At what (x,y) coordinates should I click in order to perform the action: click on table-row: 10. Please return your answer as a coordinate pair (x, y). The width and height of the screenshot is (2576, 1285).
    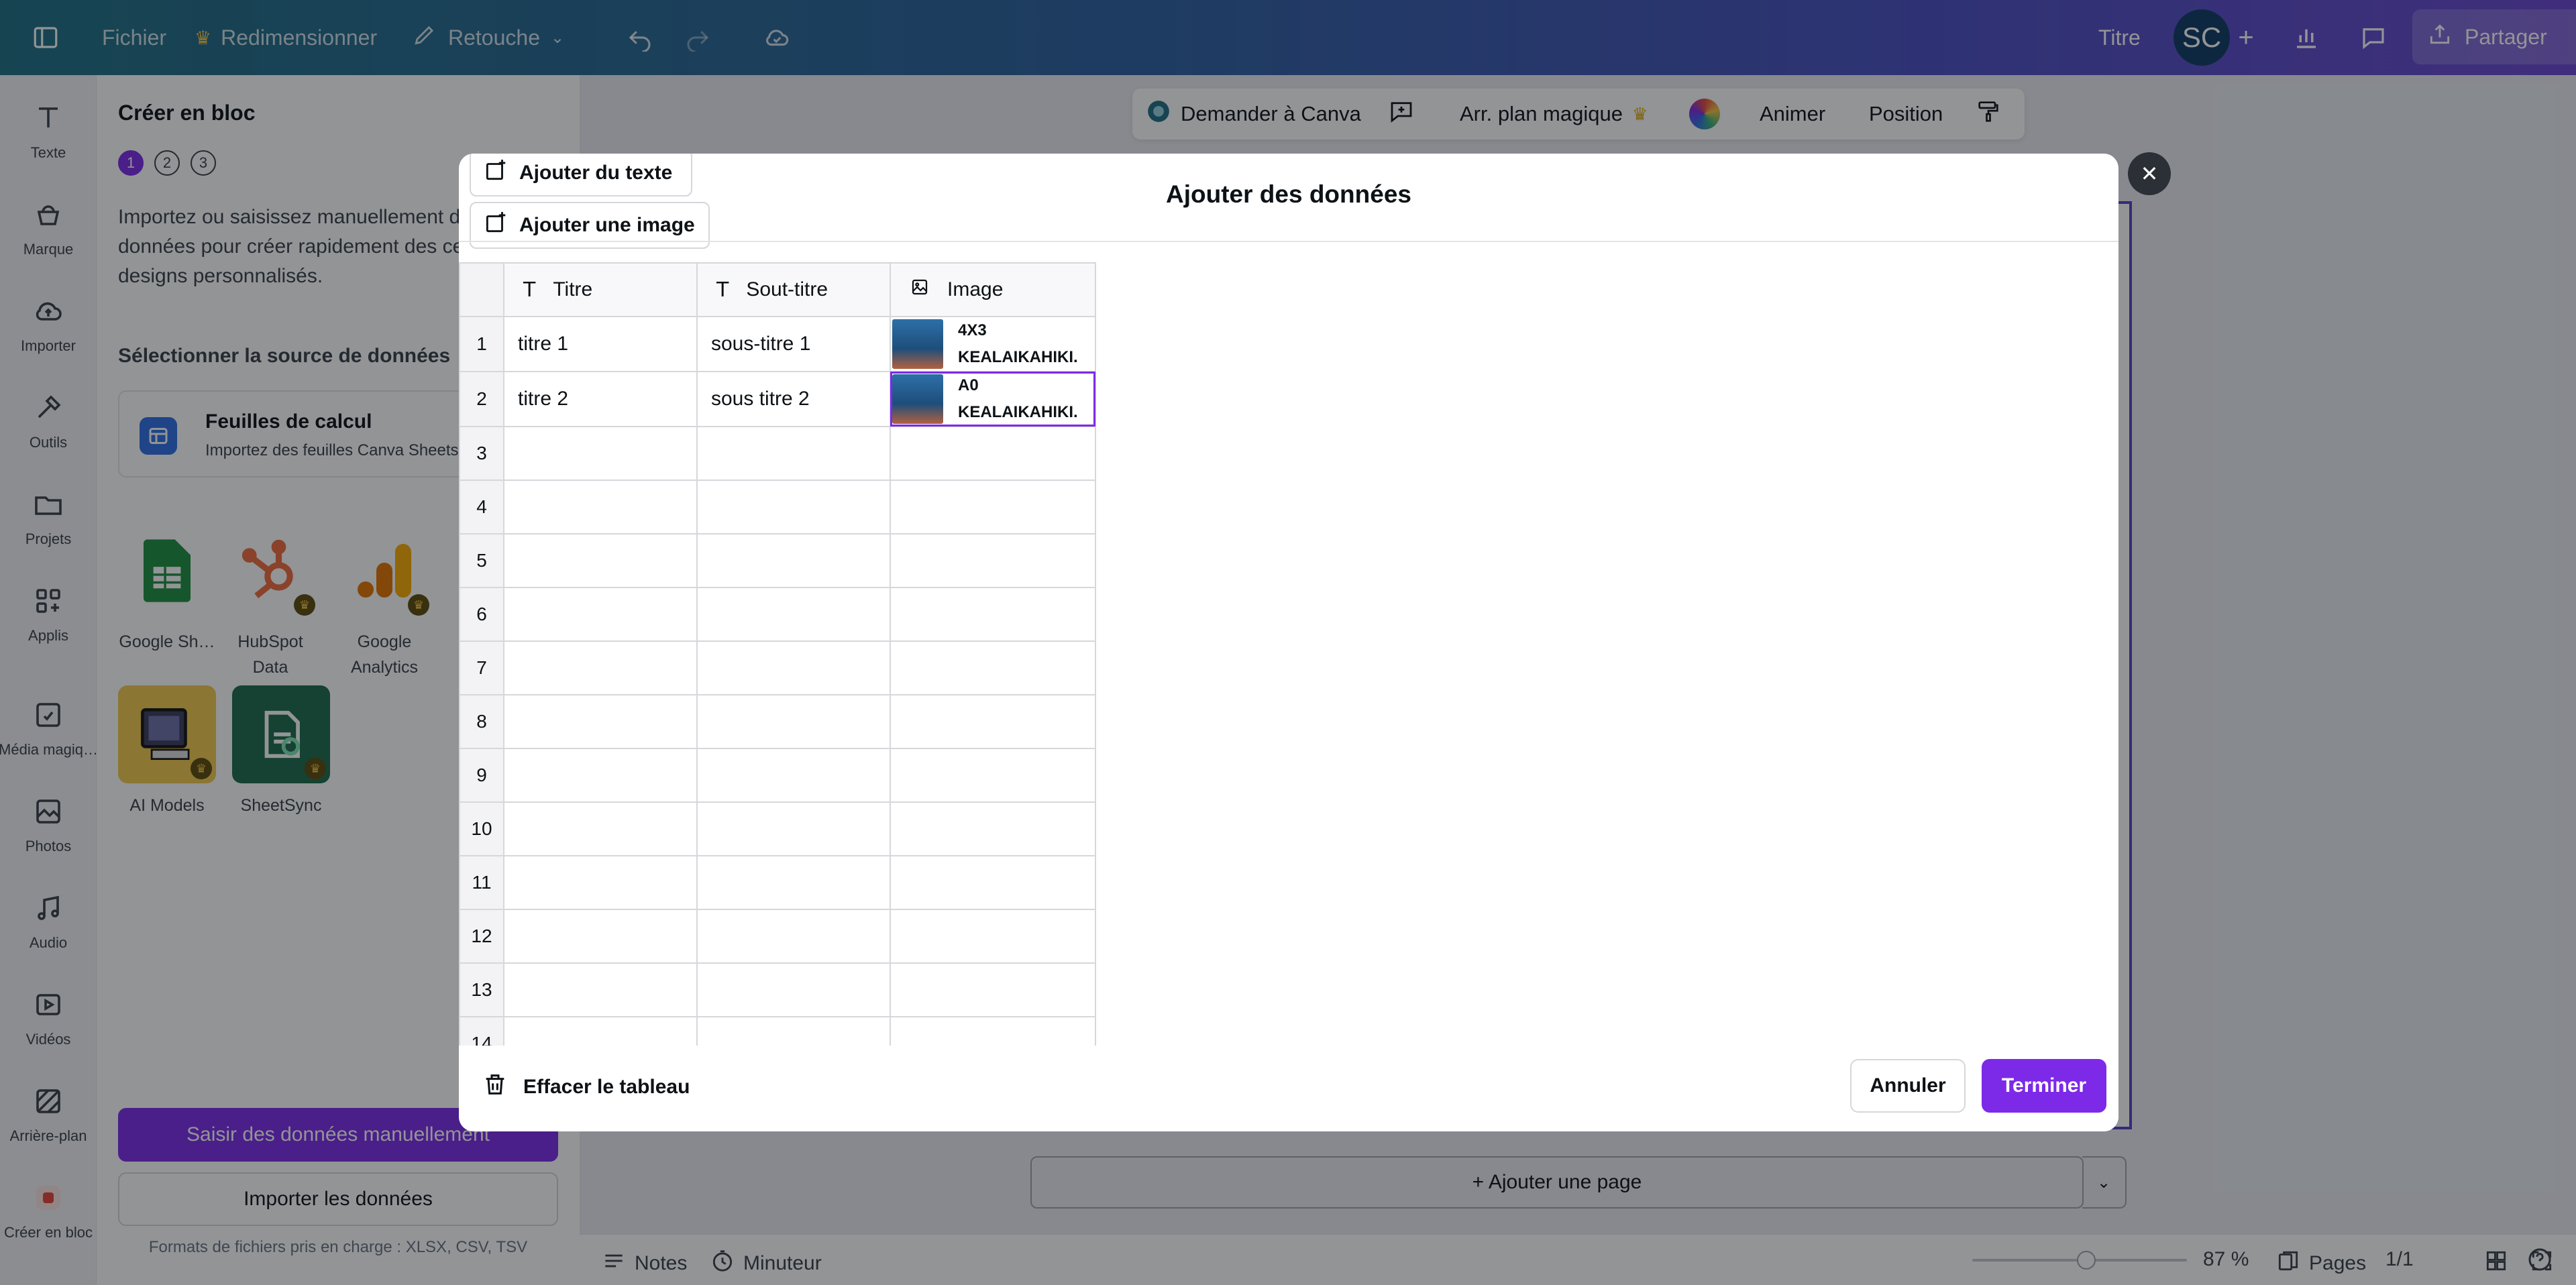
    Looking at the image, I should click on (777, 828).